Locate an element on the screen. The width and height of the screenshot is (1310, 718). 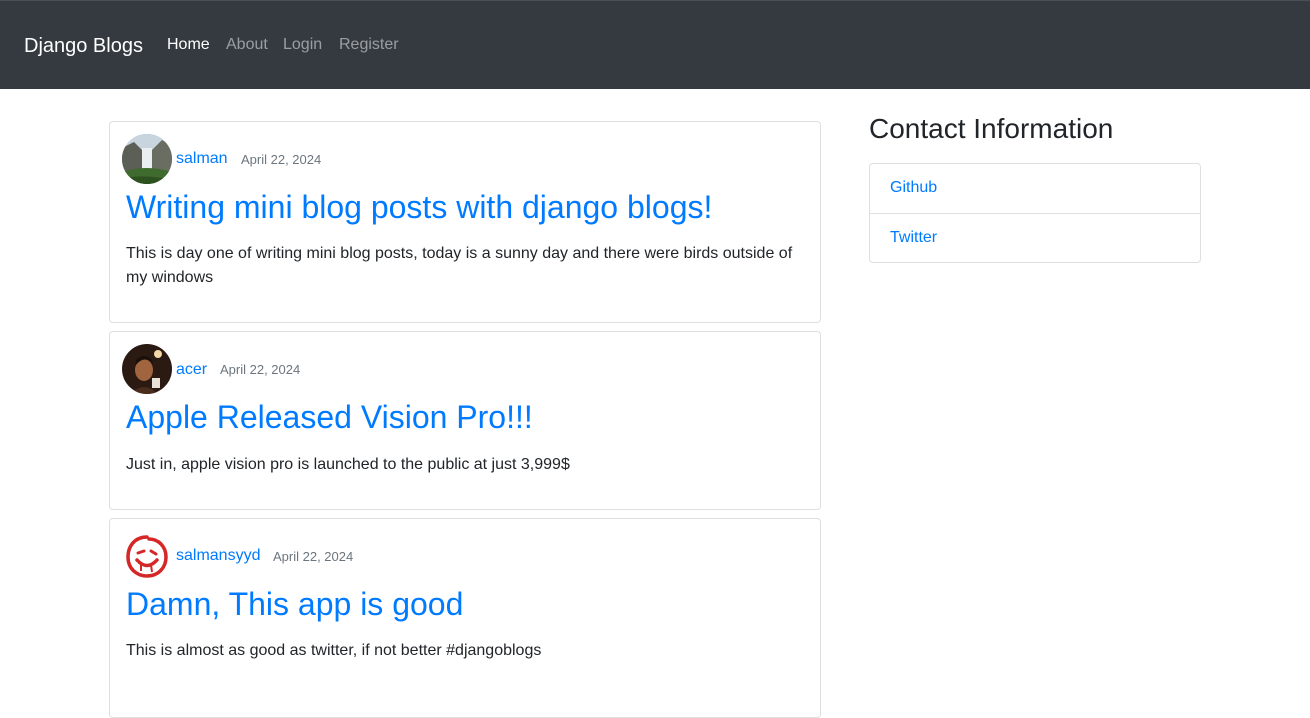
nav-link-register: Register is located at coordinates (369, 45).